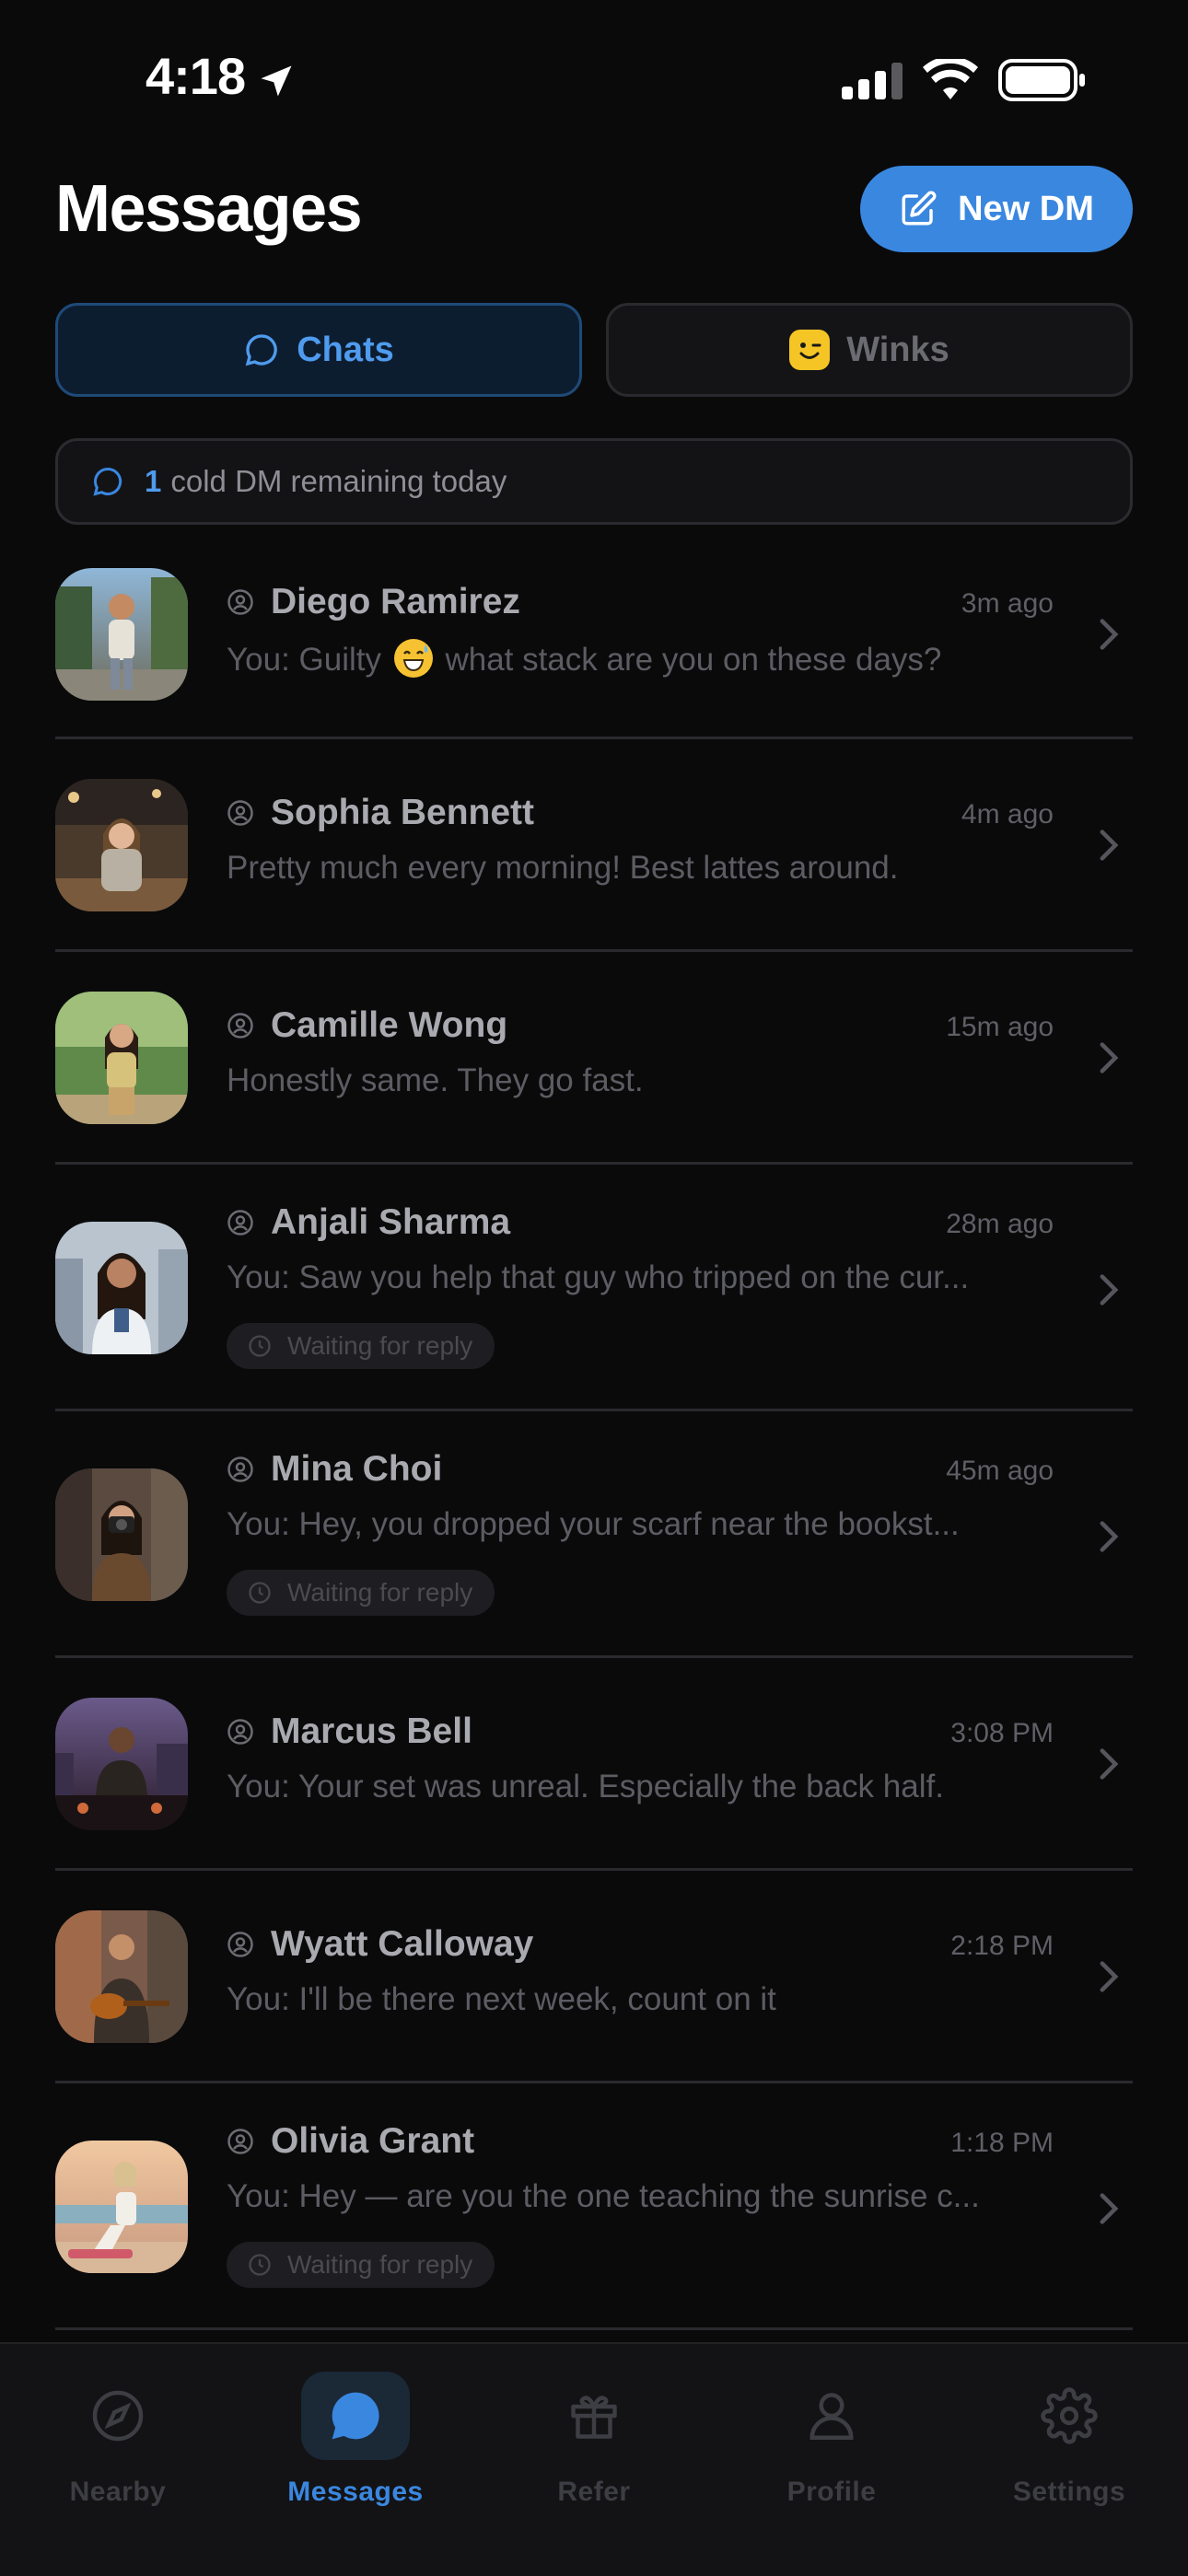 This screenshot has height=2576, width=1188. I want to click on status-bar: 4:18, so click(594, 78).